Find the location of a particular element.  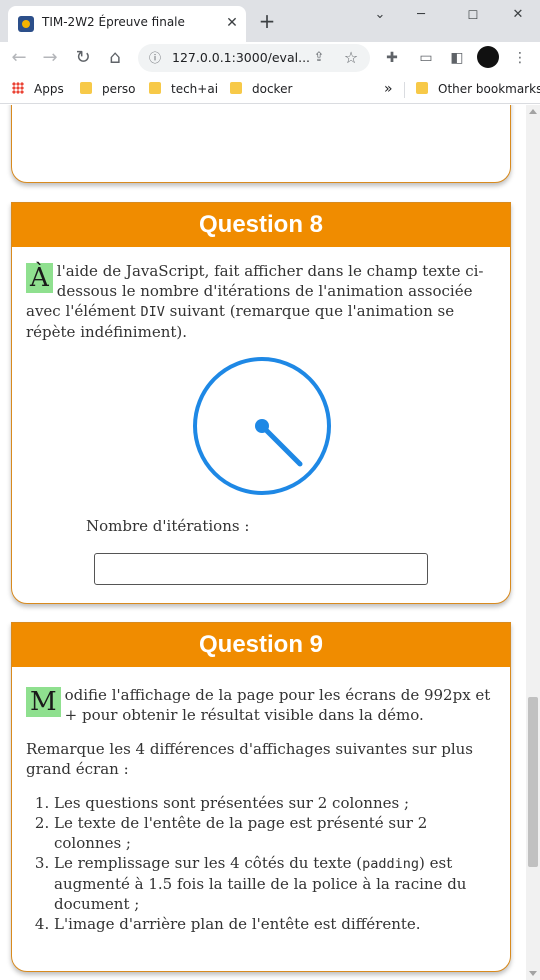

minimize-icon: ─ is located at coordinates (421, 15).